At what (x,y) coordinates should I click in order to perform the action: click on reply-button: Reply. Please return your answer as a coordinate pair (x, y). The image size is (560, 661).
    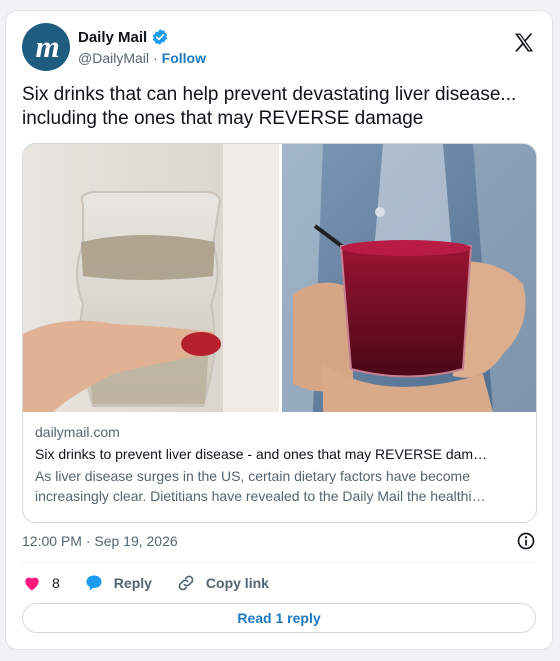
    Looking at the image, I should click on (118, 583).